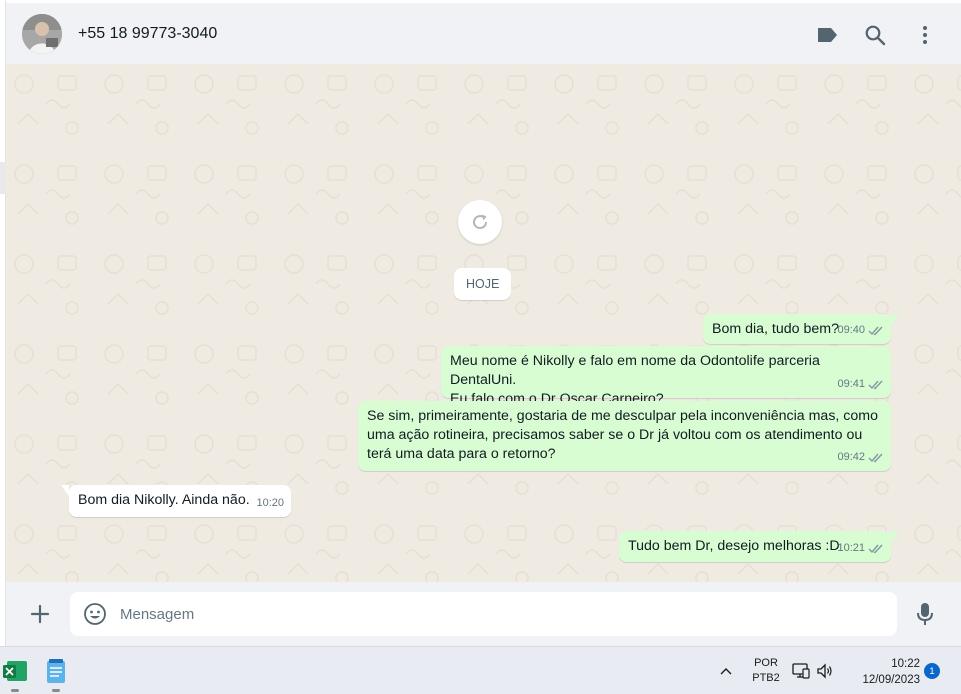 This screenshot has height=694, width=961. Describe the element at coordinates (480, 670) in the screenshot. I see `windows-taskbar: POR PTB2 10:22 12/09/2023 1` at that location.